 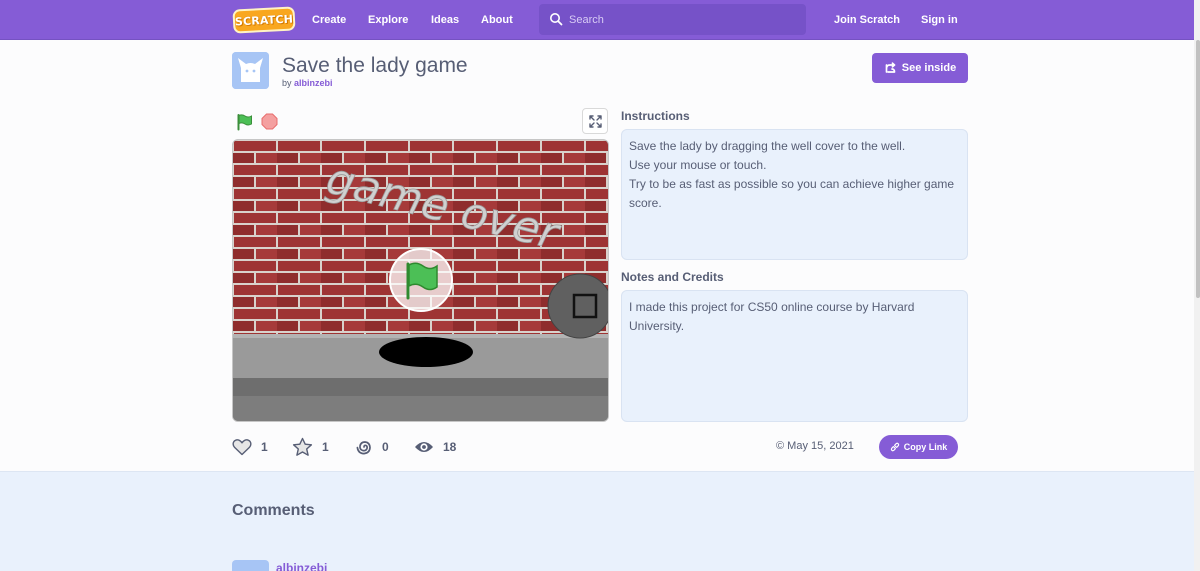 I want to click on well-hole, so click(x=426, y=352).